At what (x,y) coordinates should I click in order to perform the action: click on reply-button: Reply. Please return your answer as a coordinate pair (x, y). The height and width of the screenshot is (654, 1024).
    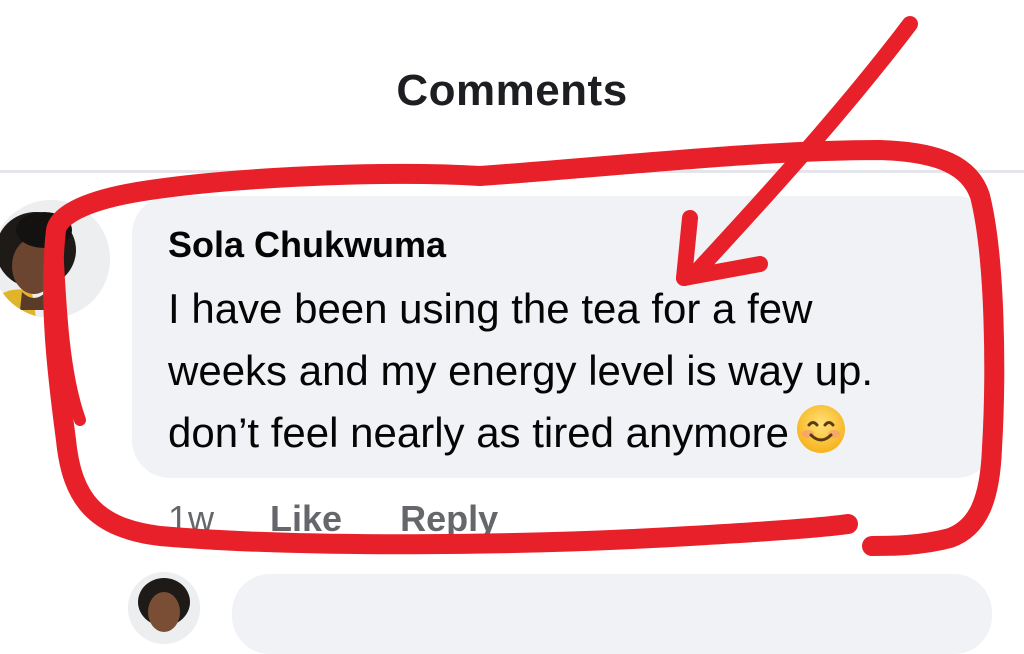
    Looking at the image, I should click on (449, 519).